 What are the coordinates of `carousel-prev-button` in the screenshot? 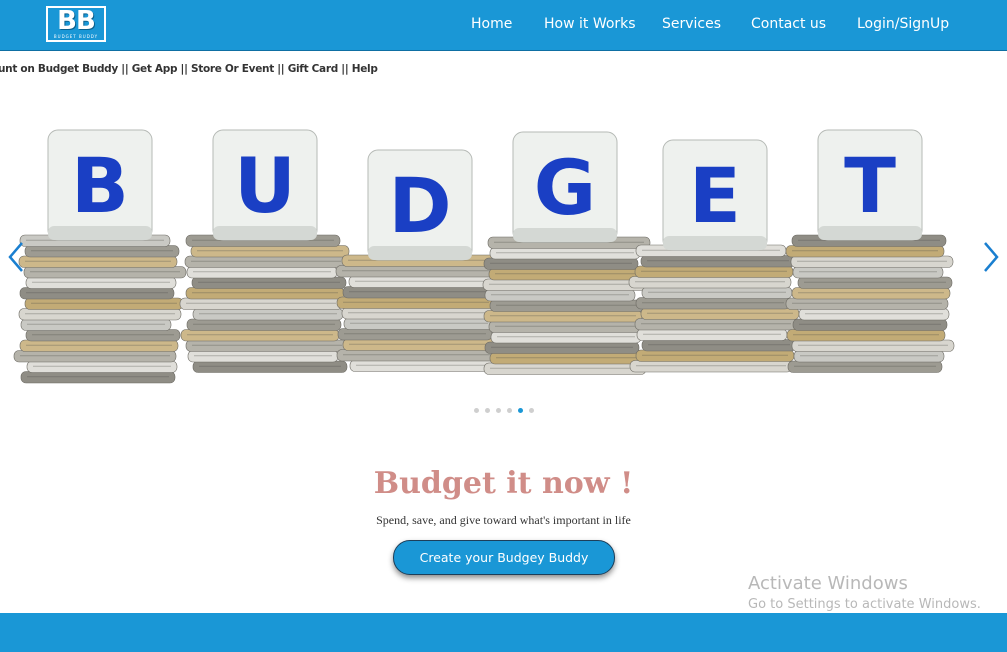 It's located at (16, 257).